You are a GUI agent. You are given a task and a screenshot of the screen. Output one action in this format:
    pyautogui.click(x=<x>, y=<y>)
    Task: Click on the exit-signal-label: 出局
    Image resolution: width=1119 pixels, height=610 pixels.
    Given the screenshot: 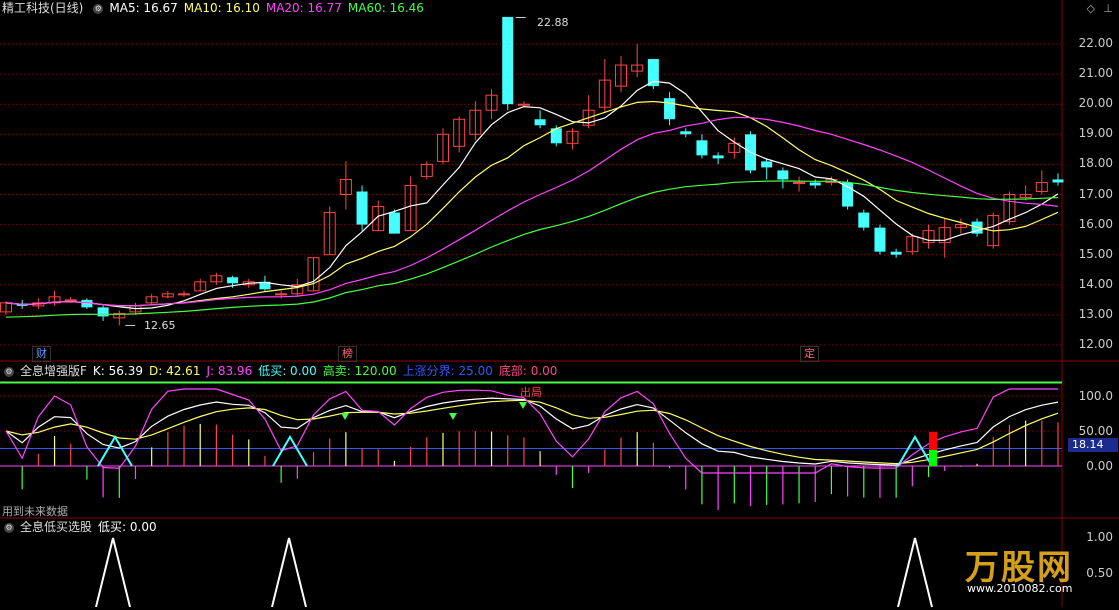 What is the action you would take?
    pyautogui.click(x=531, y=392)
    